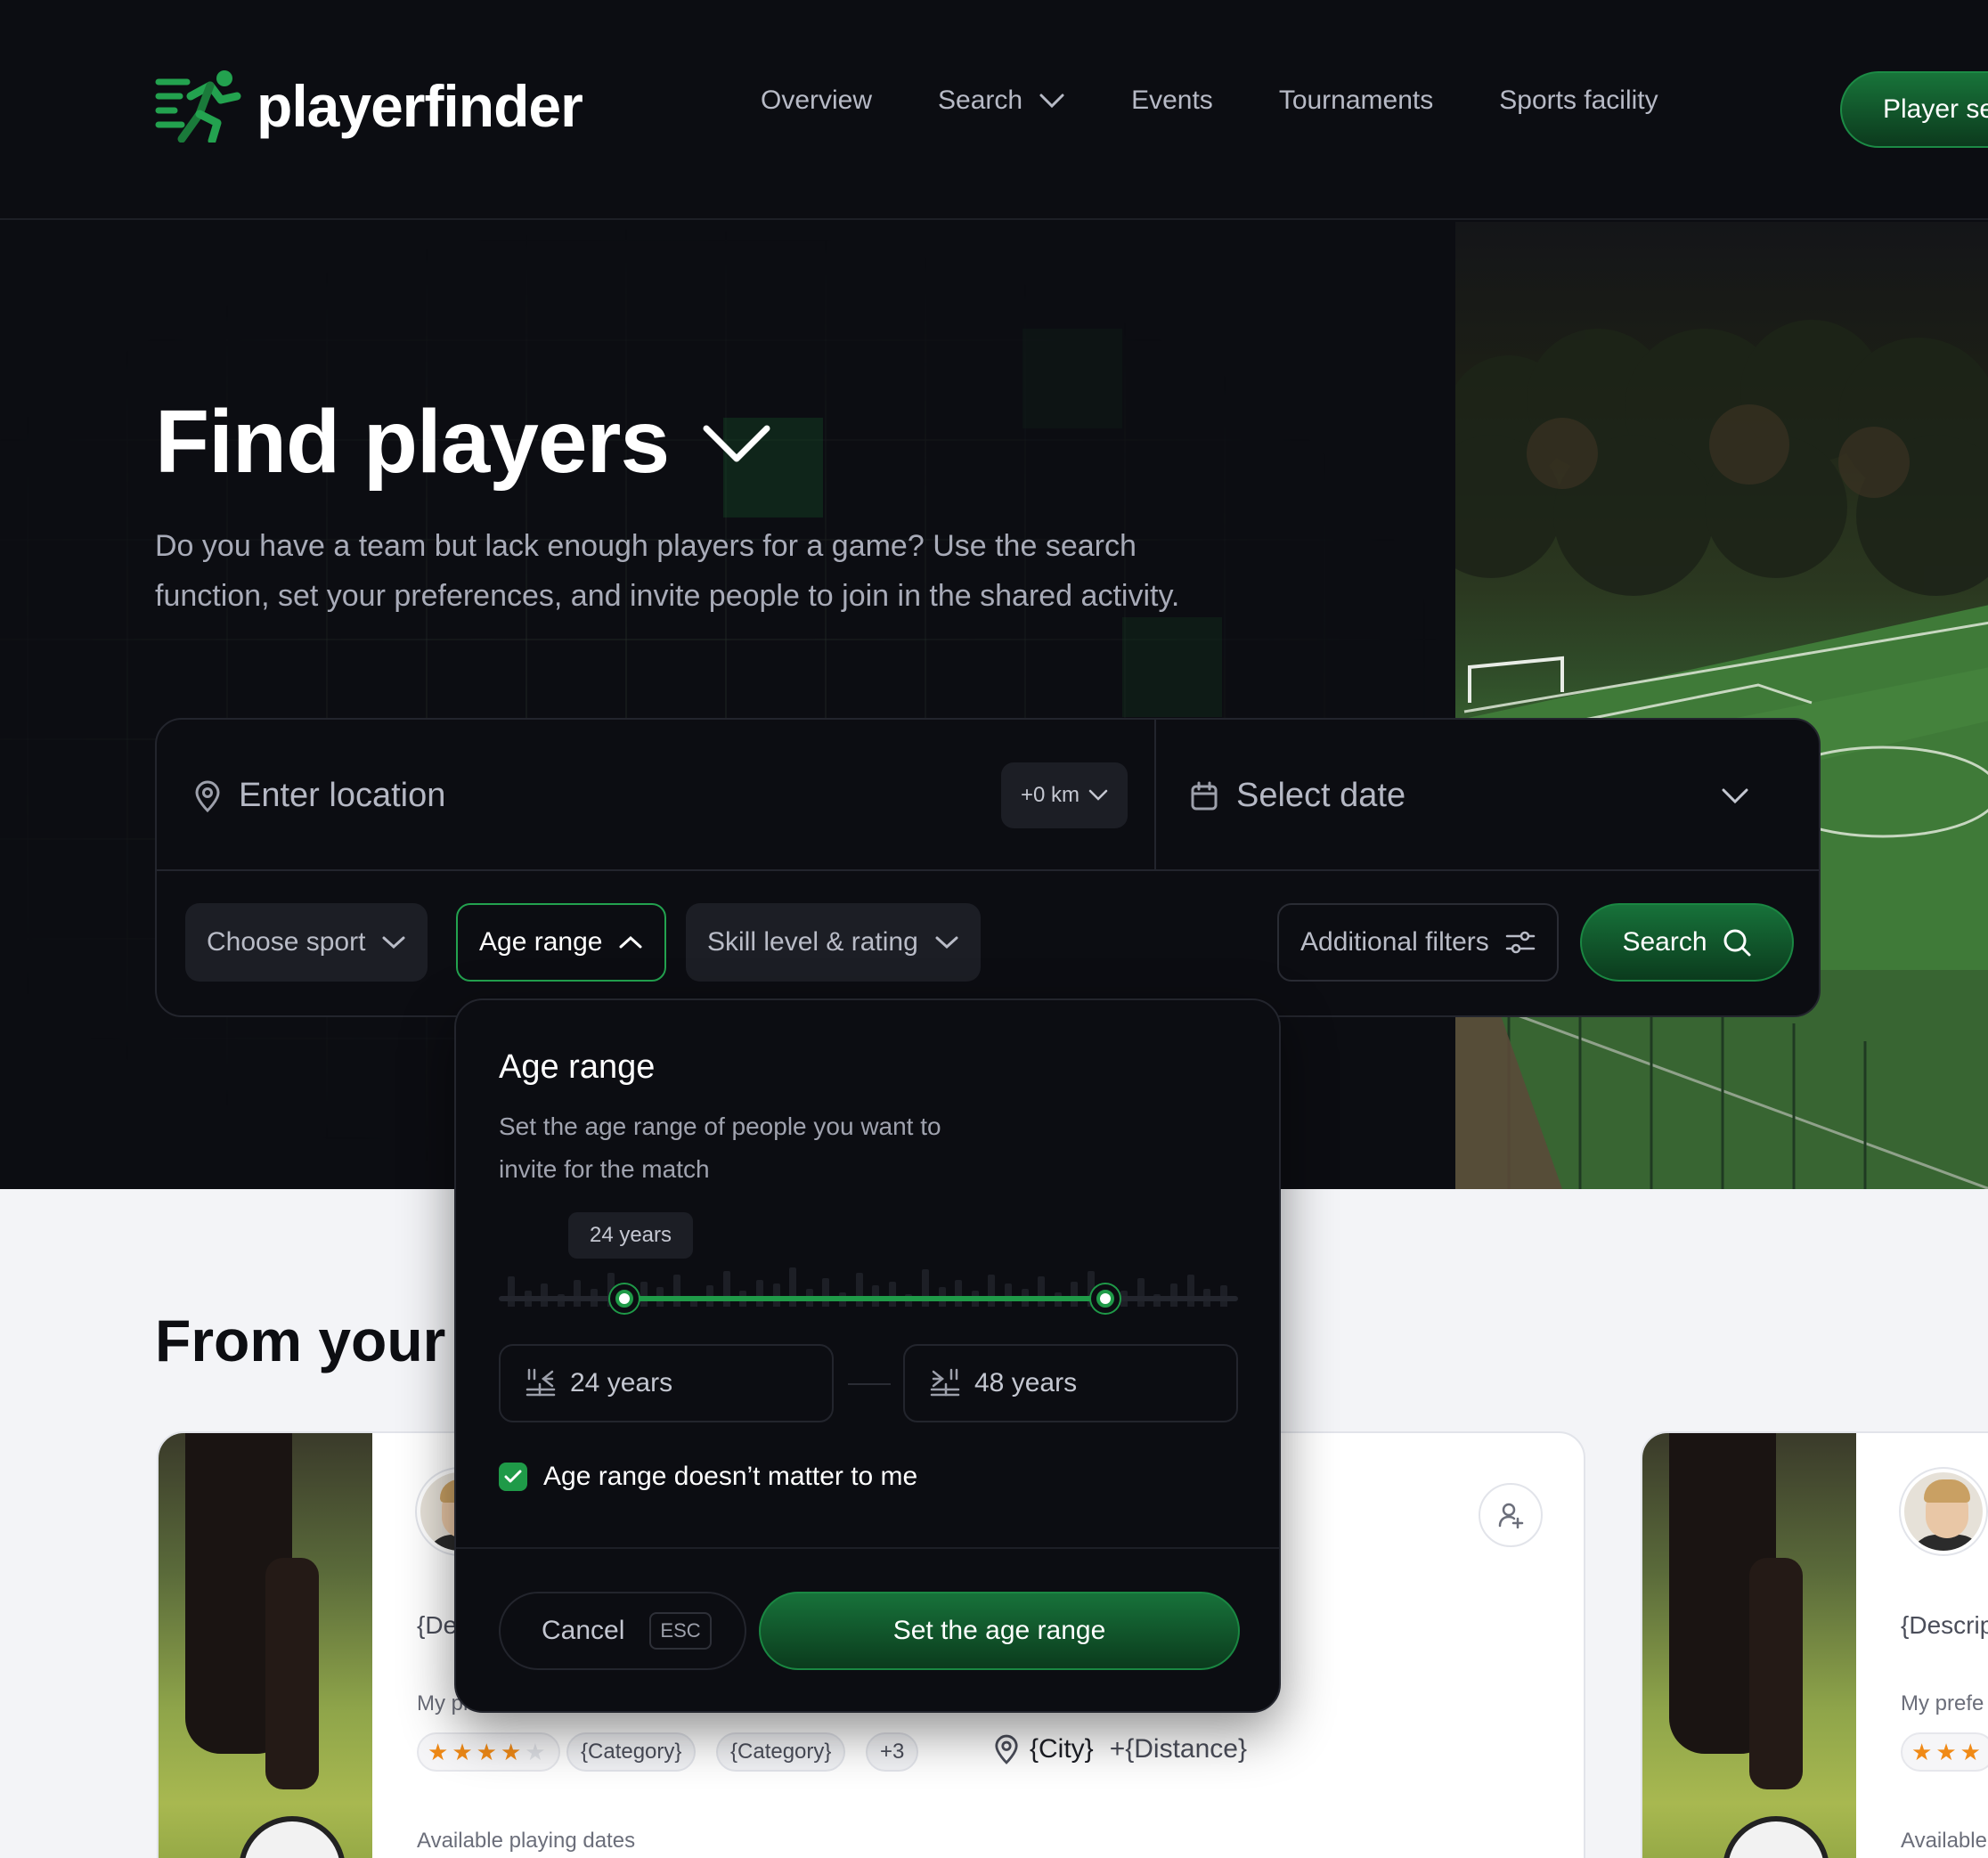 The width and height of the screenshot is (1988, 1858). Describe the element at coordinates (622, 1631) in the screenshot. I see `cancel-button: Cancel ESC` at that location.